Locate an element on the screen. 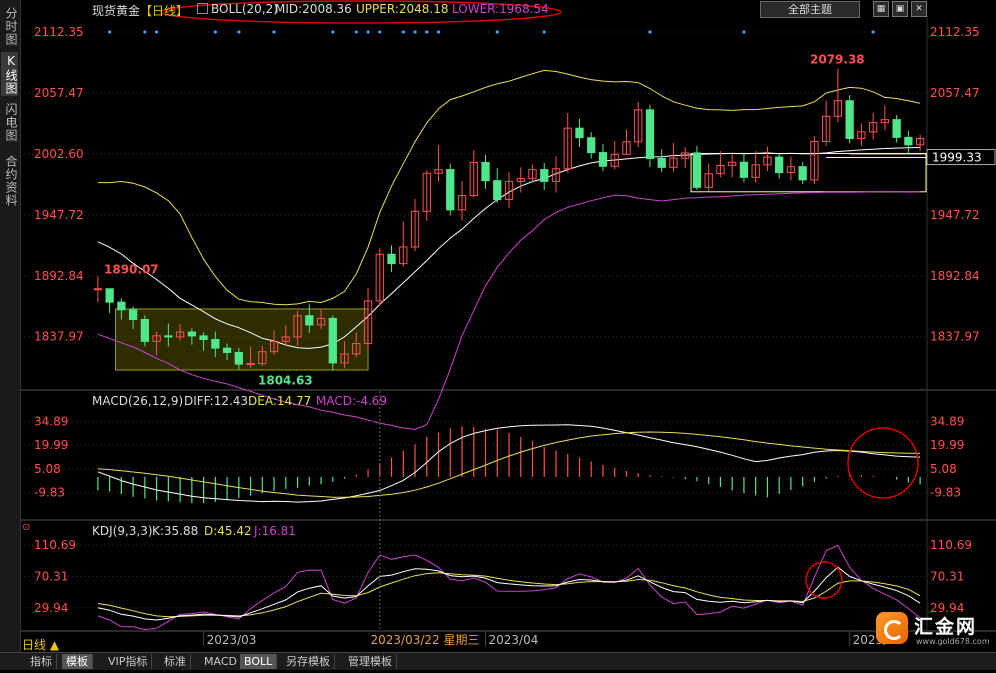  macd-hist-value: MACD:-4.69 is located at coordinates (352, 401).